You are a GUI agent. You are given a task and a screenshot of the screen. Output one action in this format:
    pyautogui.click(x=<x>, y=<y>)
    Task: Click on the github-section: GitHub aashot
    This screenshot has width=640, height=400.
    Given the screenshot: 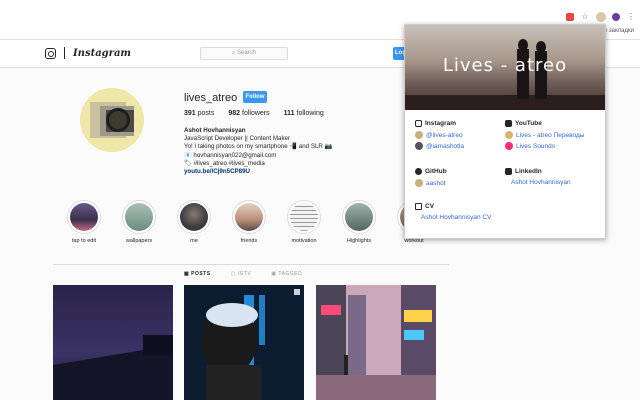 What is the action you would take?
    pyautogui.click(x=431, y=179)
    